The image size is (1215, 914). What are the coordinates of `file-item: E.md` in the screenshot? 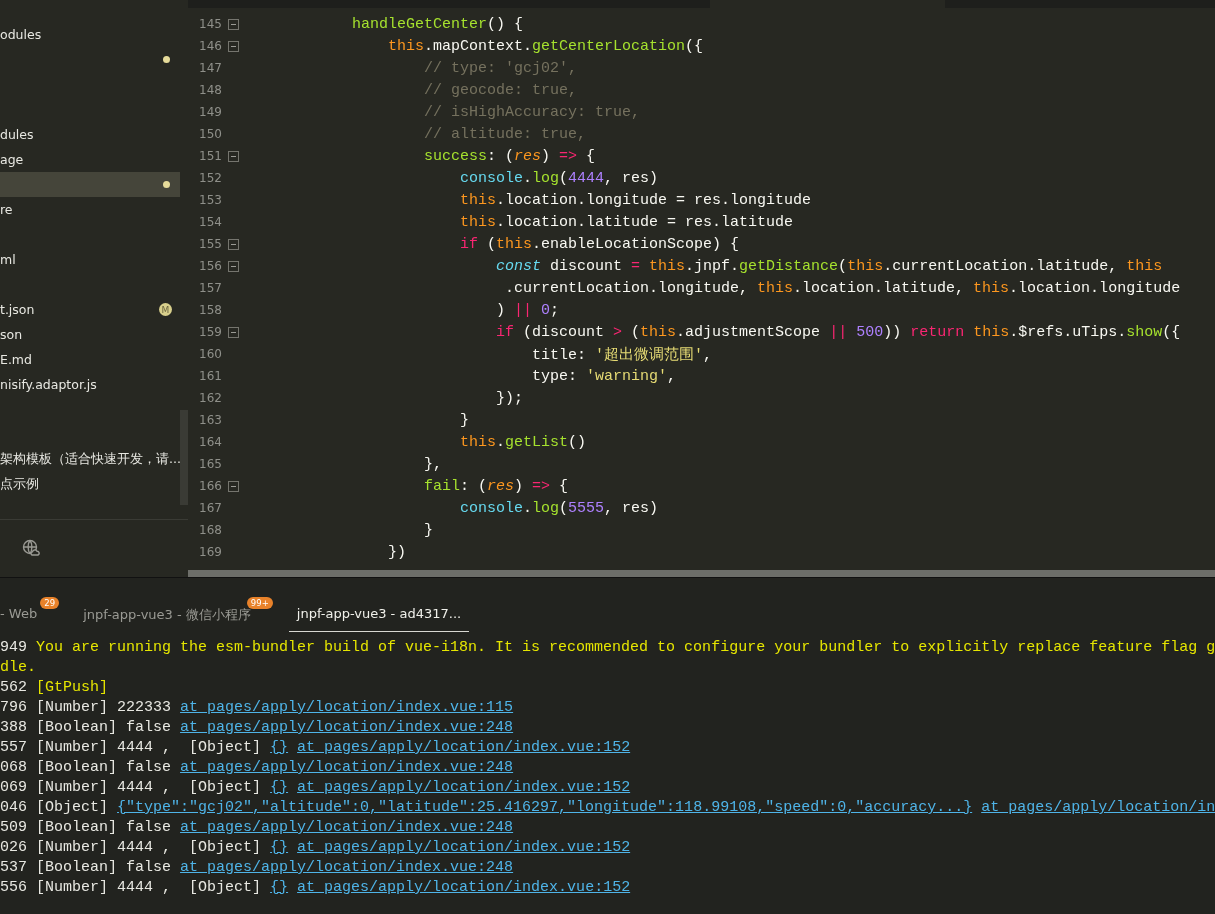 It's located at (90, 359).